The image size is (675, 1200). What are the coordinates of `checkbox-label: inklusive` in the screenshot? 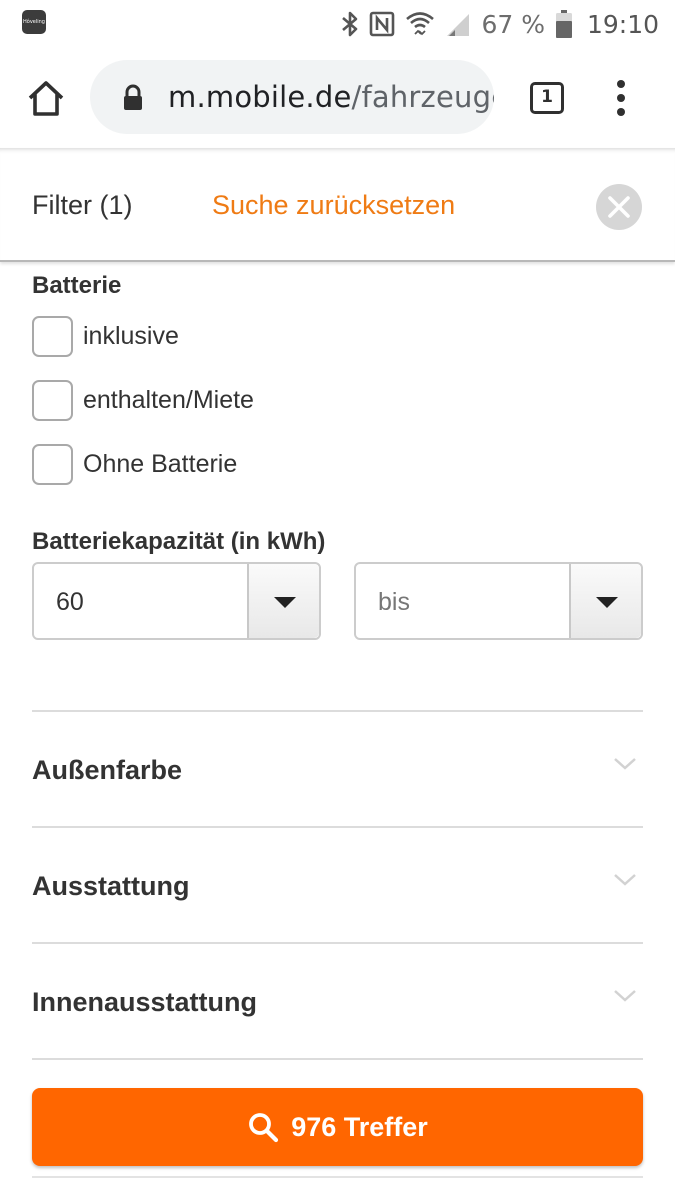 It's located at (131, 335).